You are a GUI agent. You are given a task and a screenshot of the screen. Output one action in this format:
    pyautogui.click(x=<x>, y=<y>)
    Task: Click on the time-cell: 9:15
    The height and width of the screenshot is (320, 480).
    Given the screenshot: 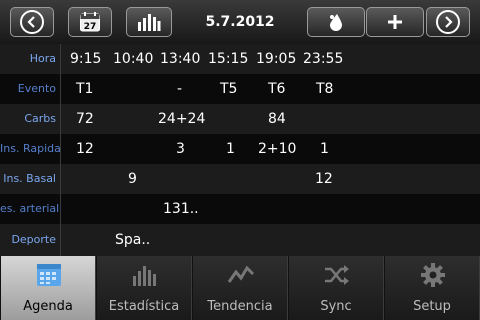 What is the action you would take?
    pyautogui.click(x=85, y=59)
    